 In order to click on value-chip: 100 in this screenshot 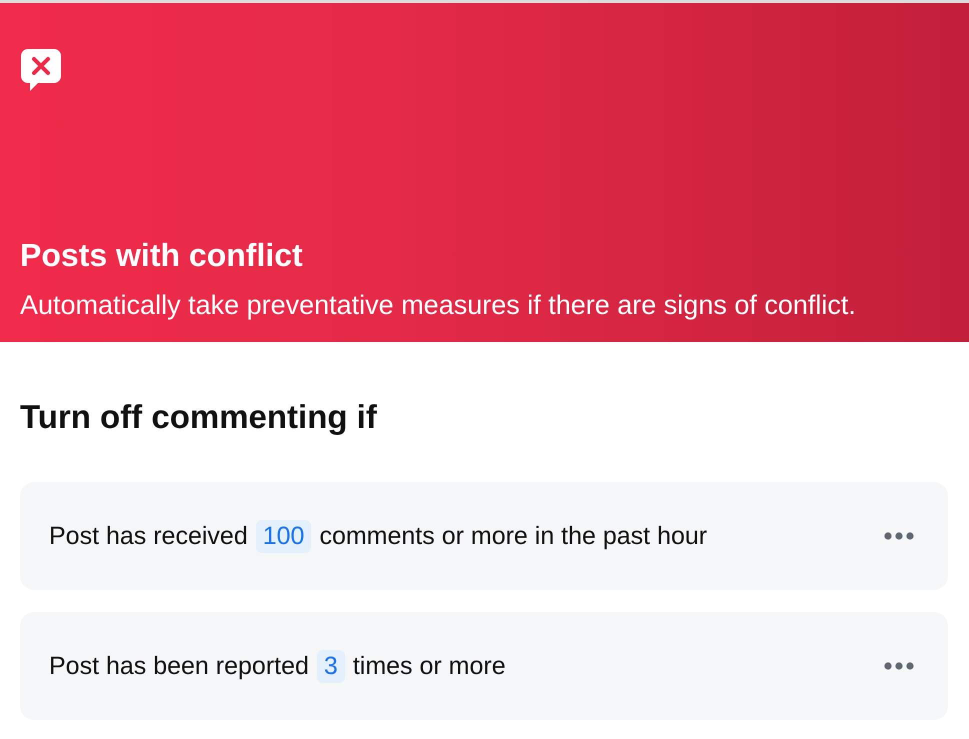, I will do `click(284, 536)`.